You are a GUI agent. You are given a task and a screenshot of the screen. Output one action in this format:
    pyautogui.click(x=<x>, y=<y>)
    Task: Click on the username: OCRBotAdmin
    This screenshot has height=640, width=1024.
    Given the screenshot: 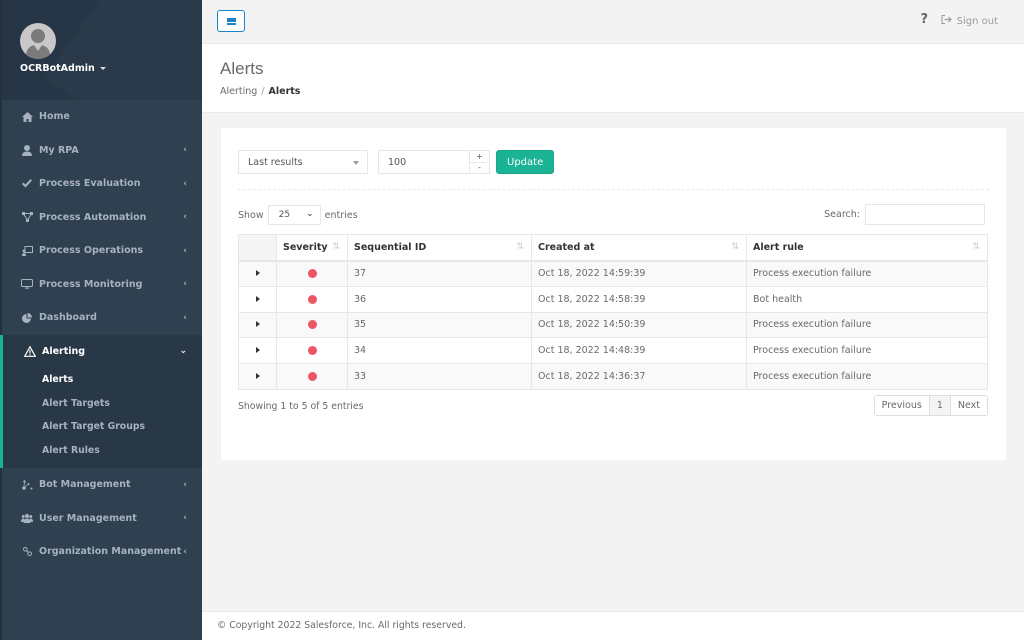 What is the action you would take?
    pyautogui.click(x=57, y=68)
    